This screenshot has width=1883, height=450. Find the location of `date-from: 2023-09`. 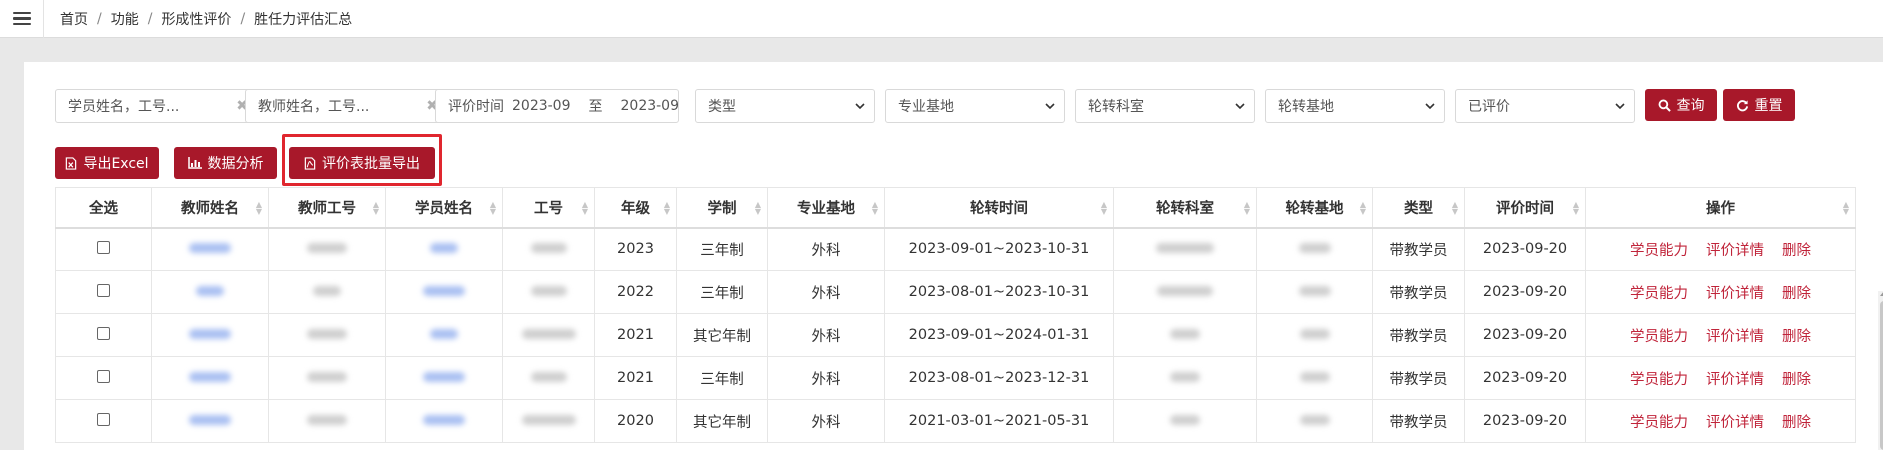

date-from: 2023-09 is located at coordinates (541, 106).